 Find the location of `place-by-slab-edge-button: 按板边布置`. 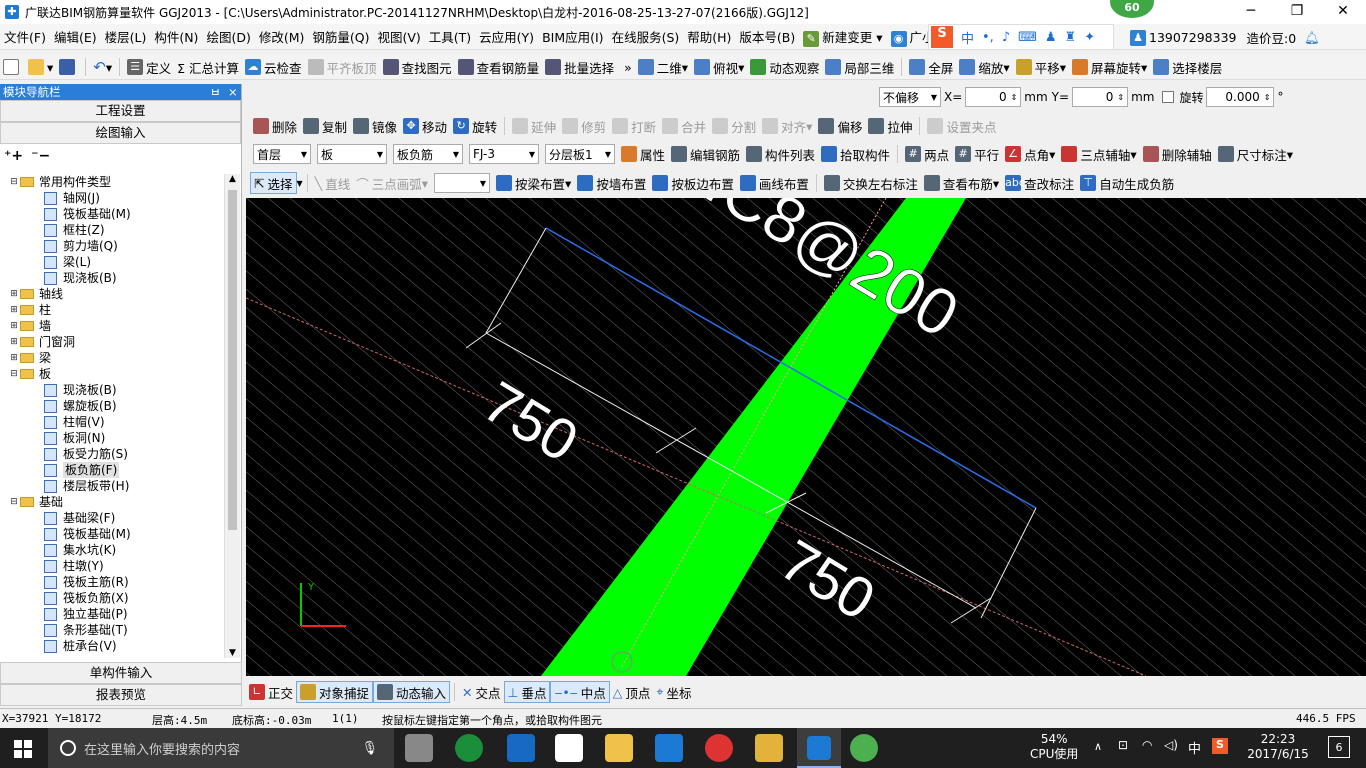

place-by-slab-edge-button: 按板边布置 is located at coordinates (693, 183).